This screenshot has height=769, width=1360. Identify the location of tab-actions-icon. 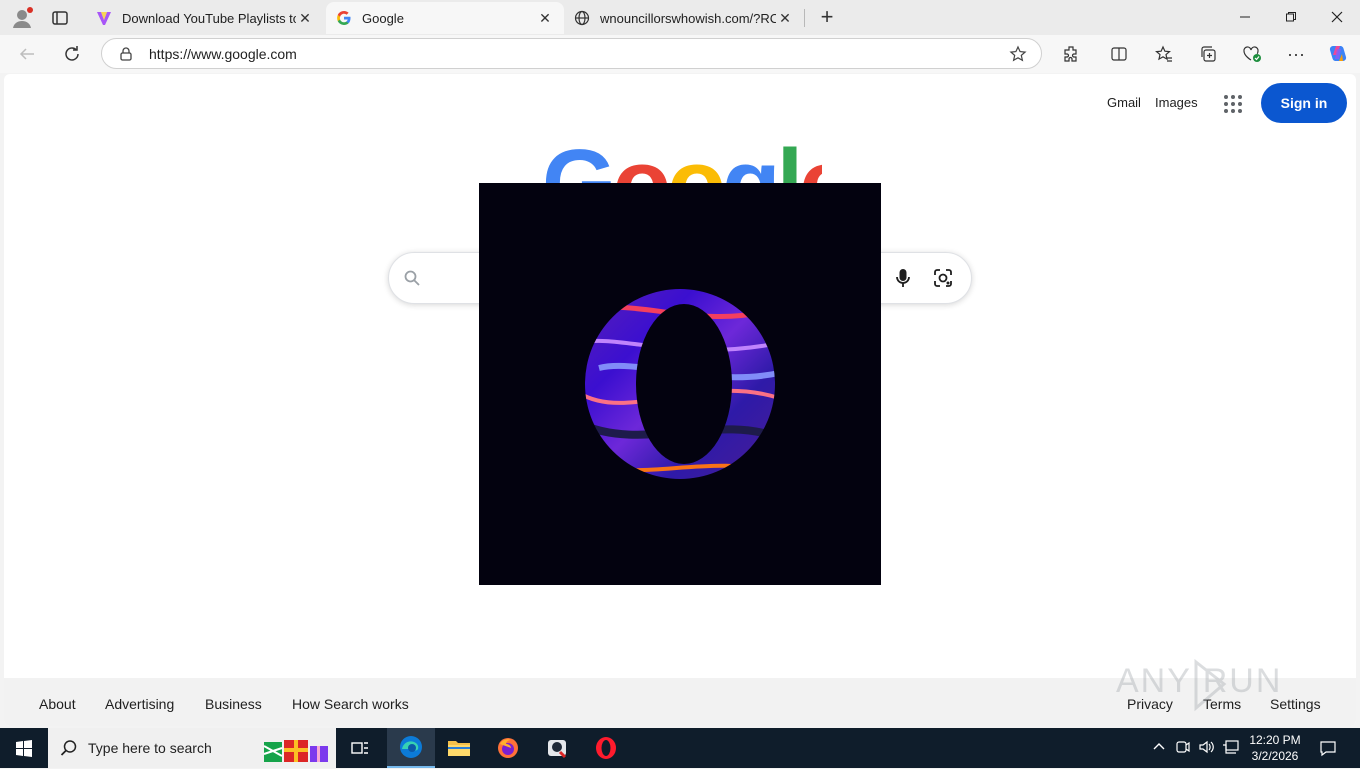
(60, 18).